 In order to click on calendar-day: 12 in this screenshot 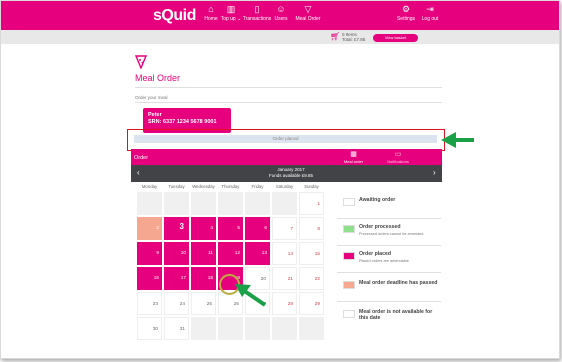, I will do `click(230, 253)`.